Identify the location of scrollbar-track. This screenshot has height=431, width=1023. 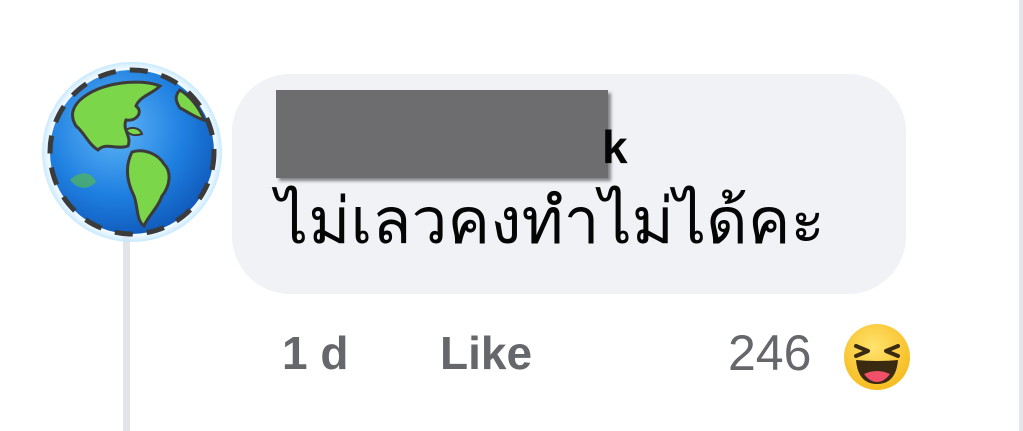
(1021, 215).